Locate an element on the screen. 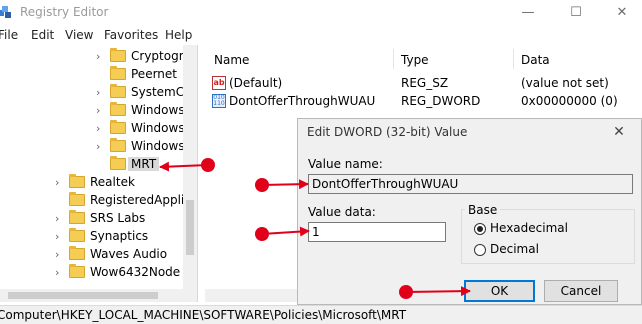 Image resolution: width=642 pixels, height=324 pixels. tree-item-label: Wow6432Node is located at coordinates (135, 272).